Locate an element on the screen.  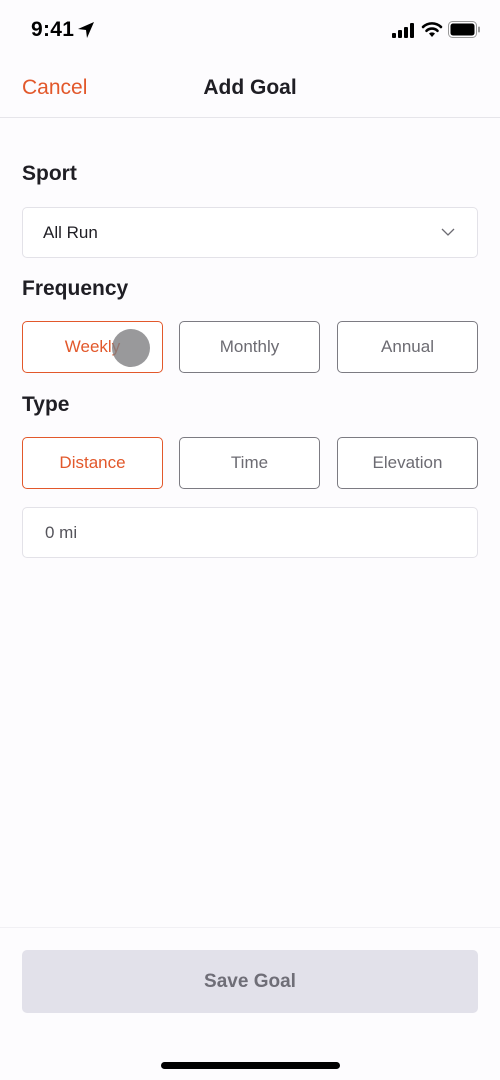
page-title: Add Goal is located at coordinates (250, 87).